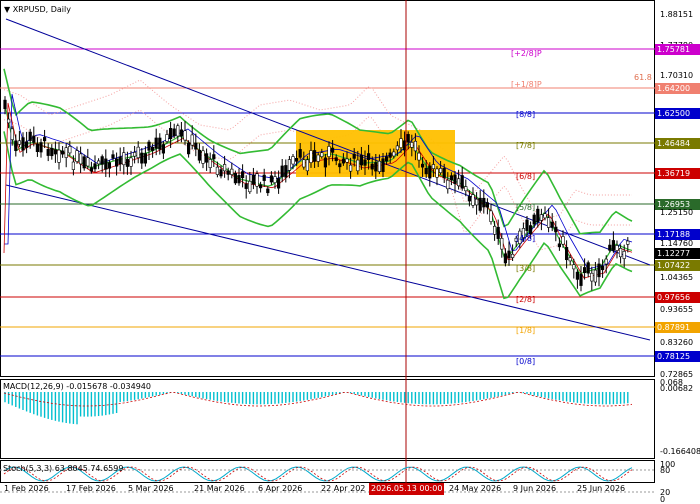  I want to click on price-label: 1.12277, so click(677, 253).